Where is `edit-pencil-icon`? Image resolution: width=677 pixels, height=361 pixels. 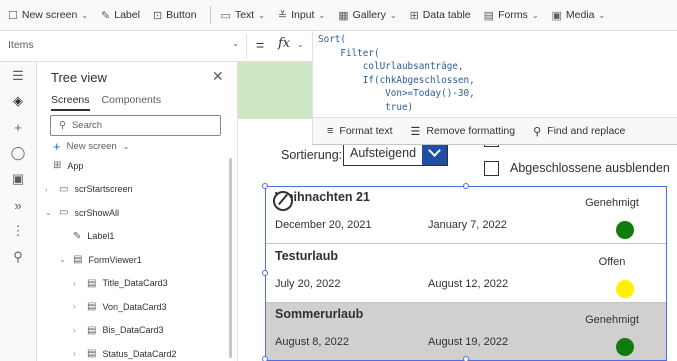
edit-pencil-icon is located at coordinates (283, 201).